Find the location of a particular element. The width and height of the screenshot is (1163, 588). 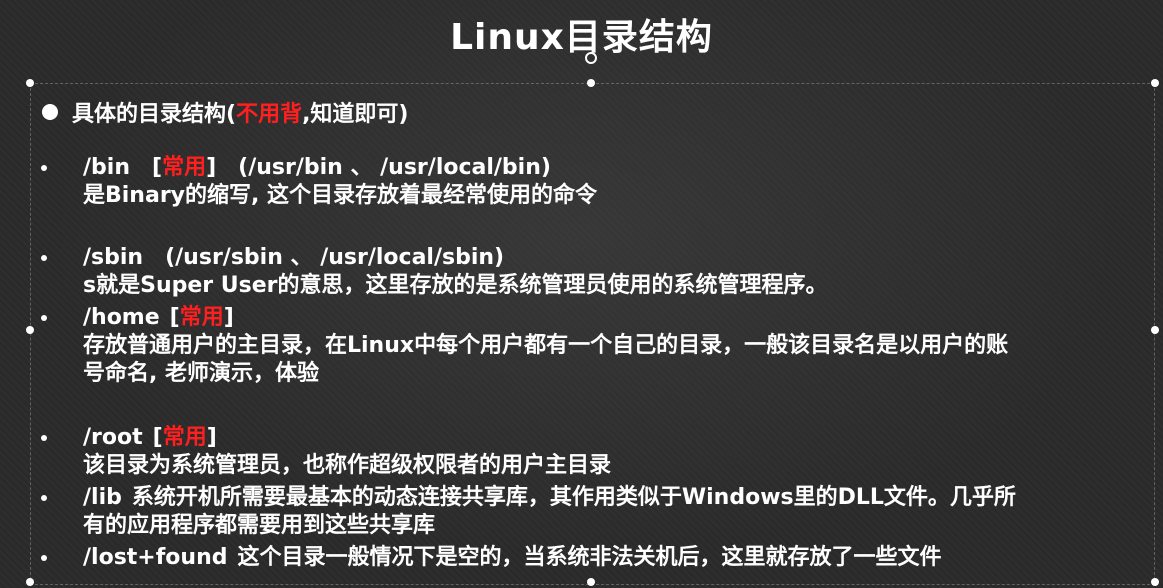

item-path: /root is located at coordinates (113, 437).